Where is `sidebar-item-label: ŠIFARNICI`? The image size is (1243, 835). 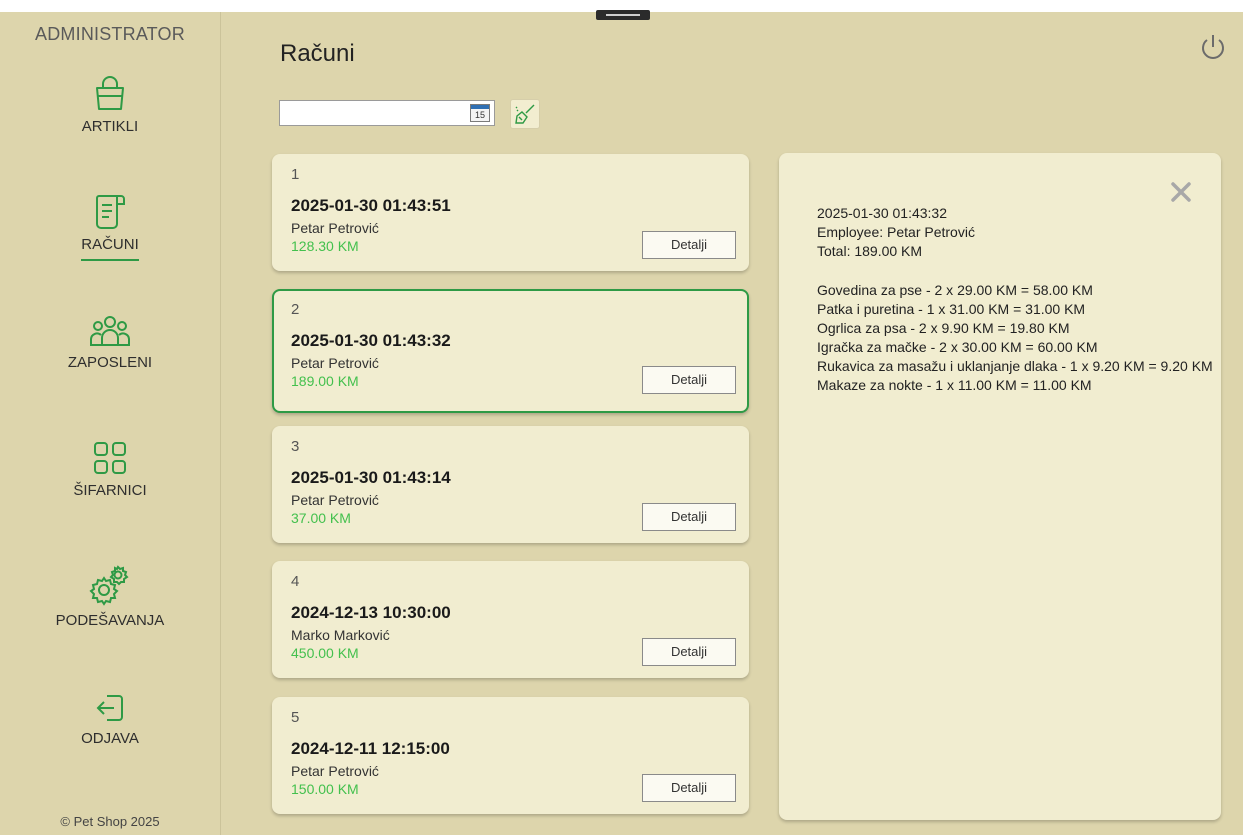
sidebar-item-label: ŠIFARNICI is located at coordinates (110, 490).